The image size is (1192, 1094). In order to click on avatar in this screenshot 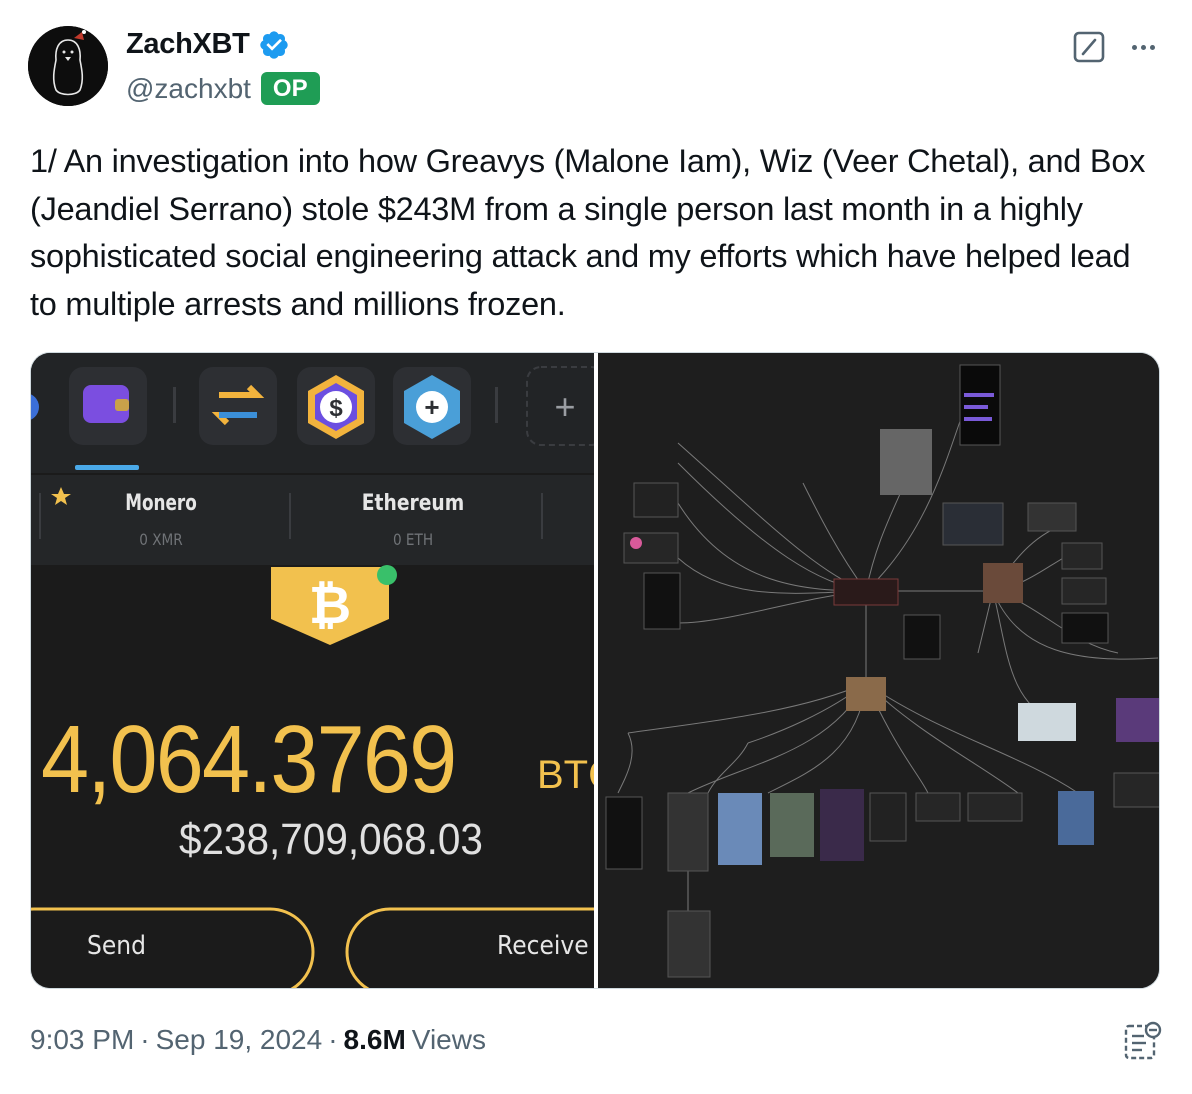, I will do `click(68, 66)`.